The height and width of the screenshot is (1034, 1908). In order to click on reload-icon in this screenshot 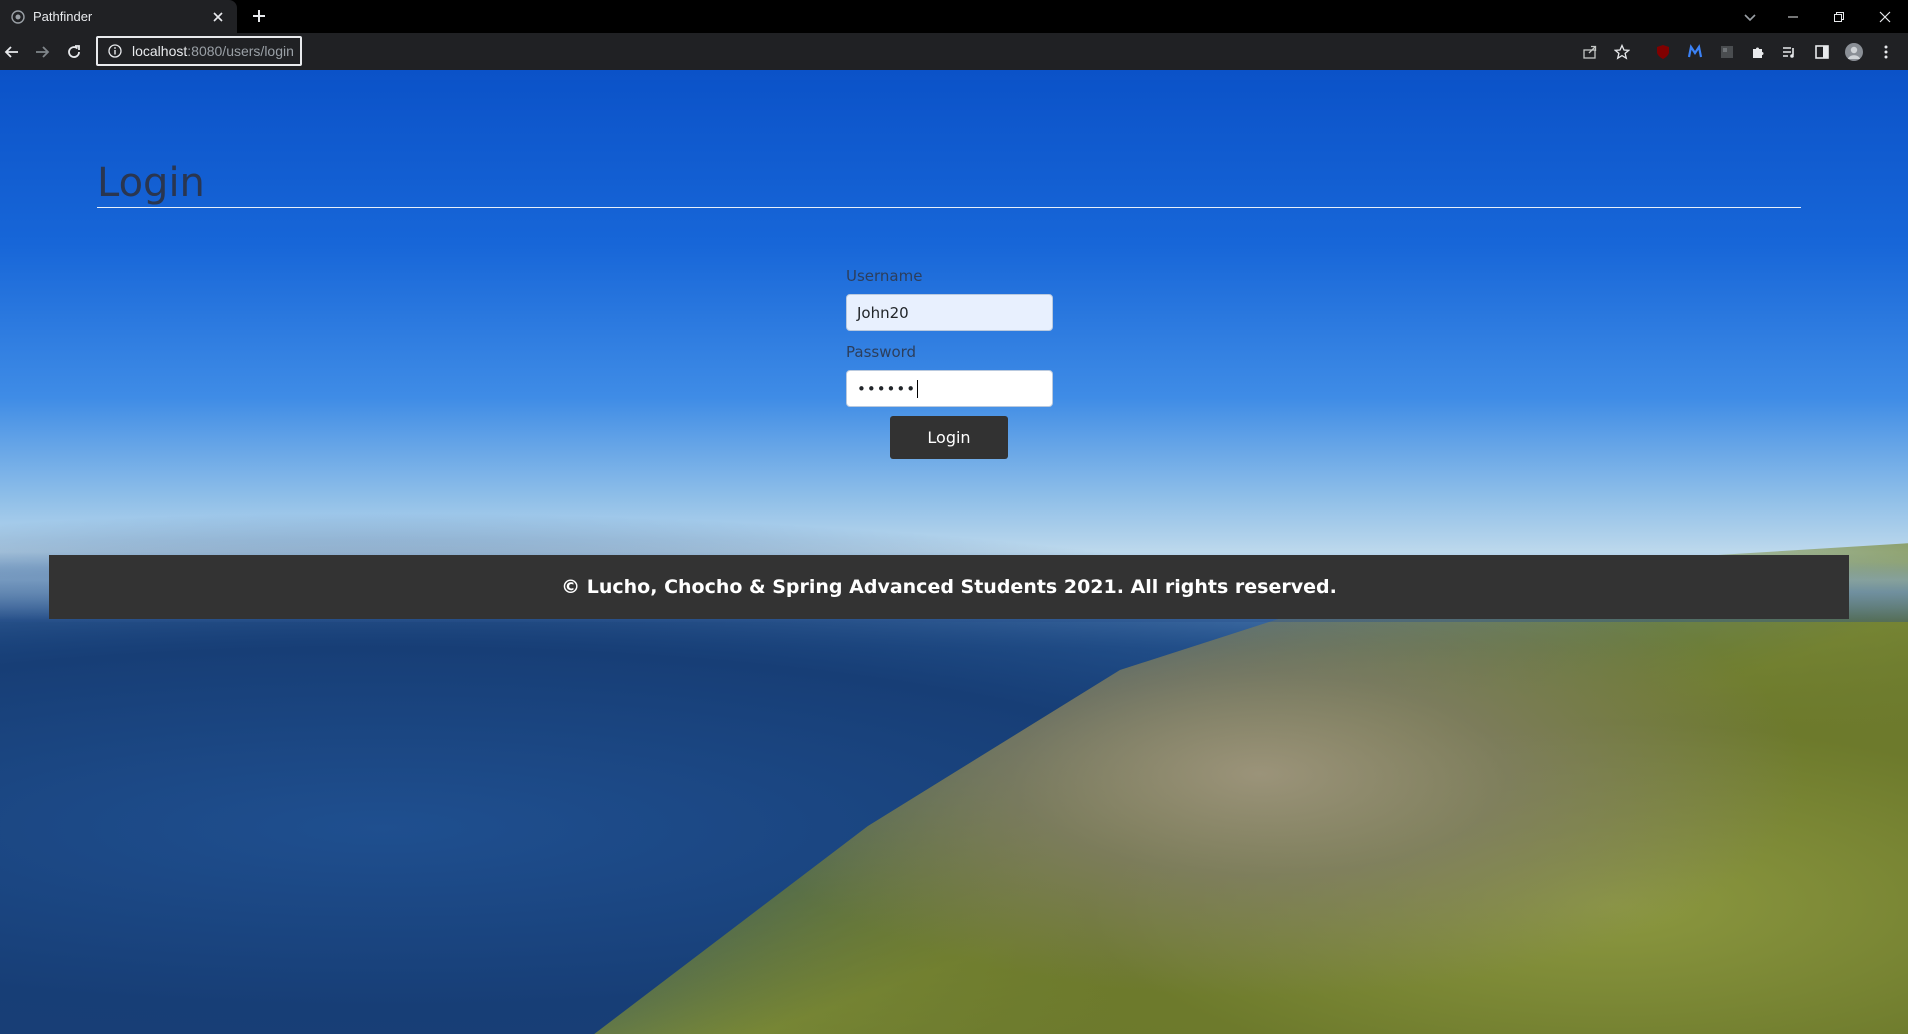, I will do `click(74, 51)`.